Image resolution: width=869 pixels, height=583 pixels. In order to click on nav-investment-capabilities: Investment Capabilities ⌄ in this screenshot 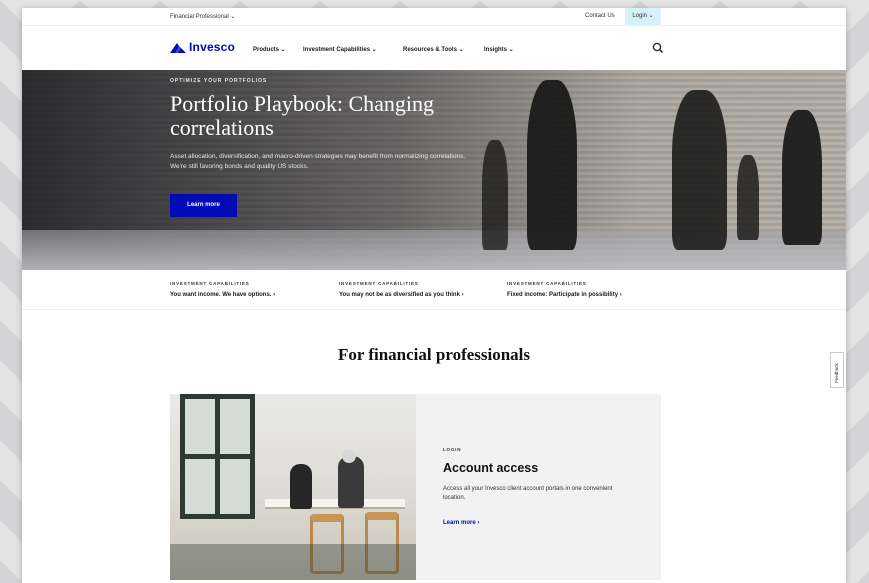, I will do `click(340, 49)`.